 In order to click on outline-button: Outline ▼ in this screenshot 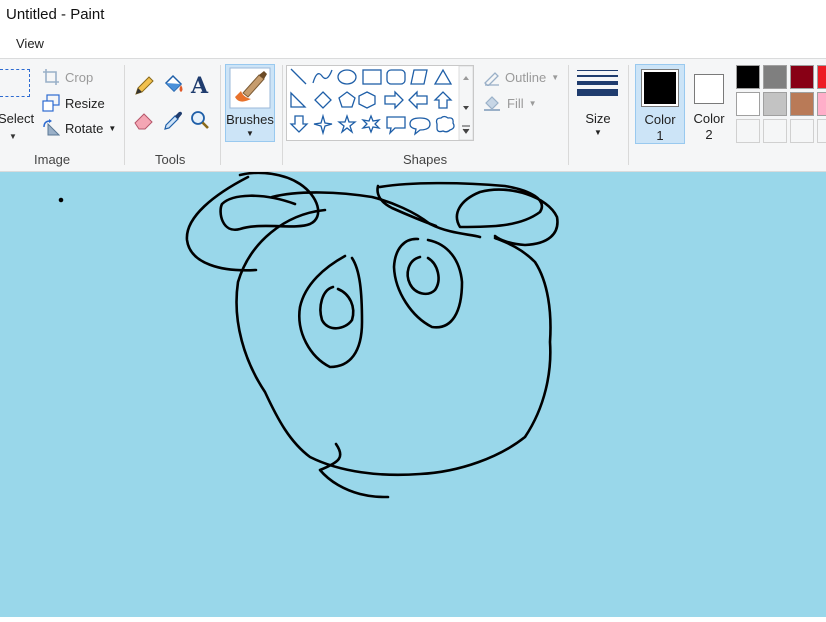, I will do `click(520, 77)`.